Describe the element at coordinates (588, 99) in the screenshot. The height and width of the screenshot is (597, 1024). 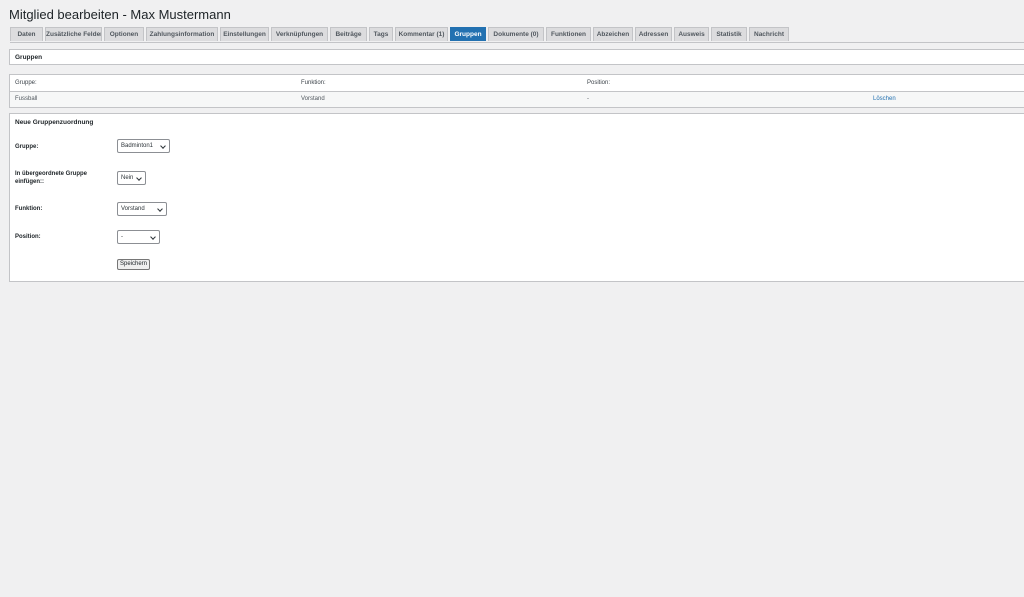
I see `cell-position: -` at that location.